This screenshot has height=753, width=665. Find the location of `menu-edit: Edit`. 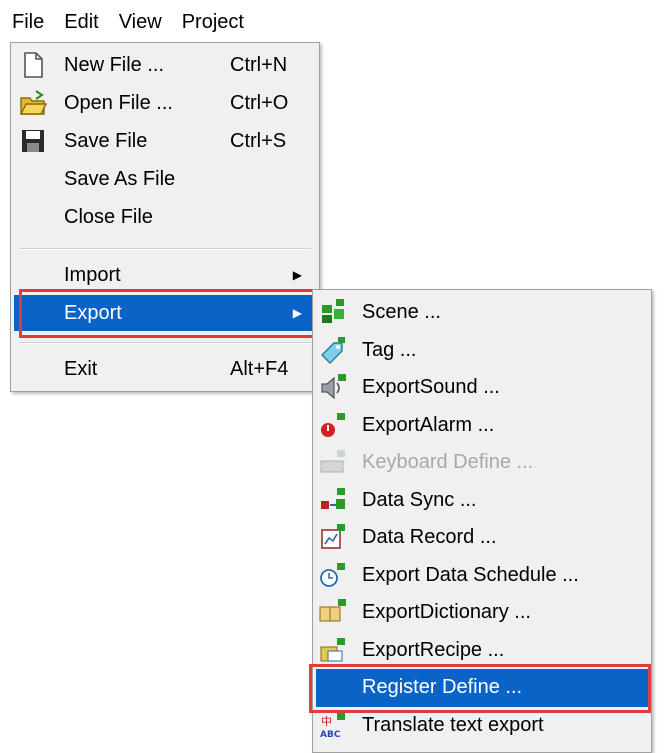

menu-edit: Edit is located at coordinates (81, 22).